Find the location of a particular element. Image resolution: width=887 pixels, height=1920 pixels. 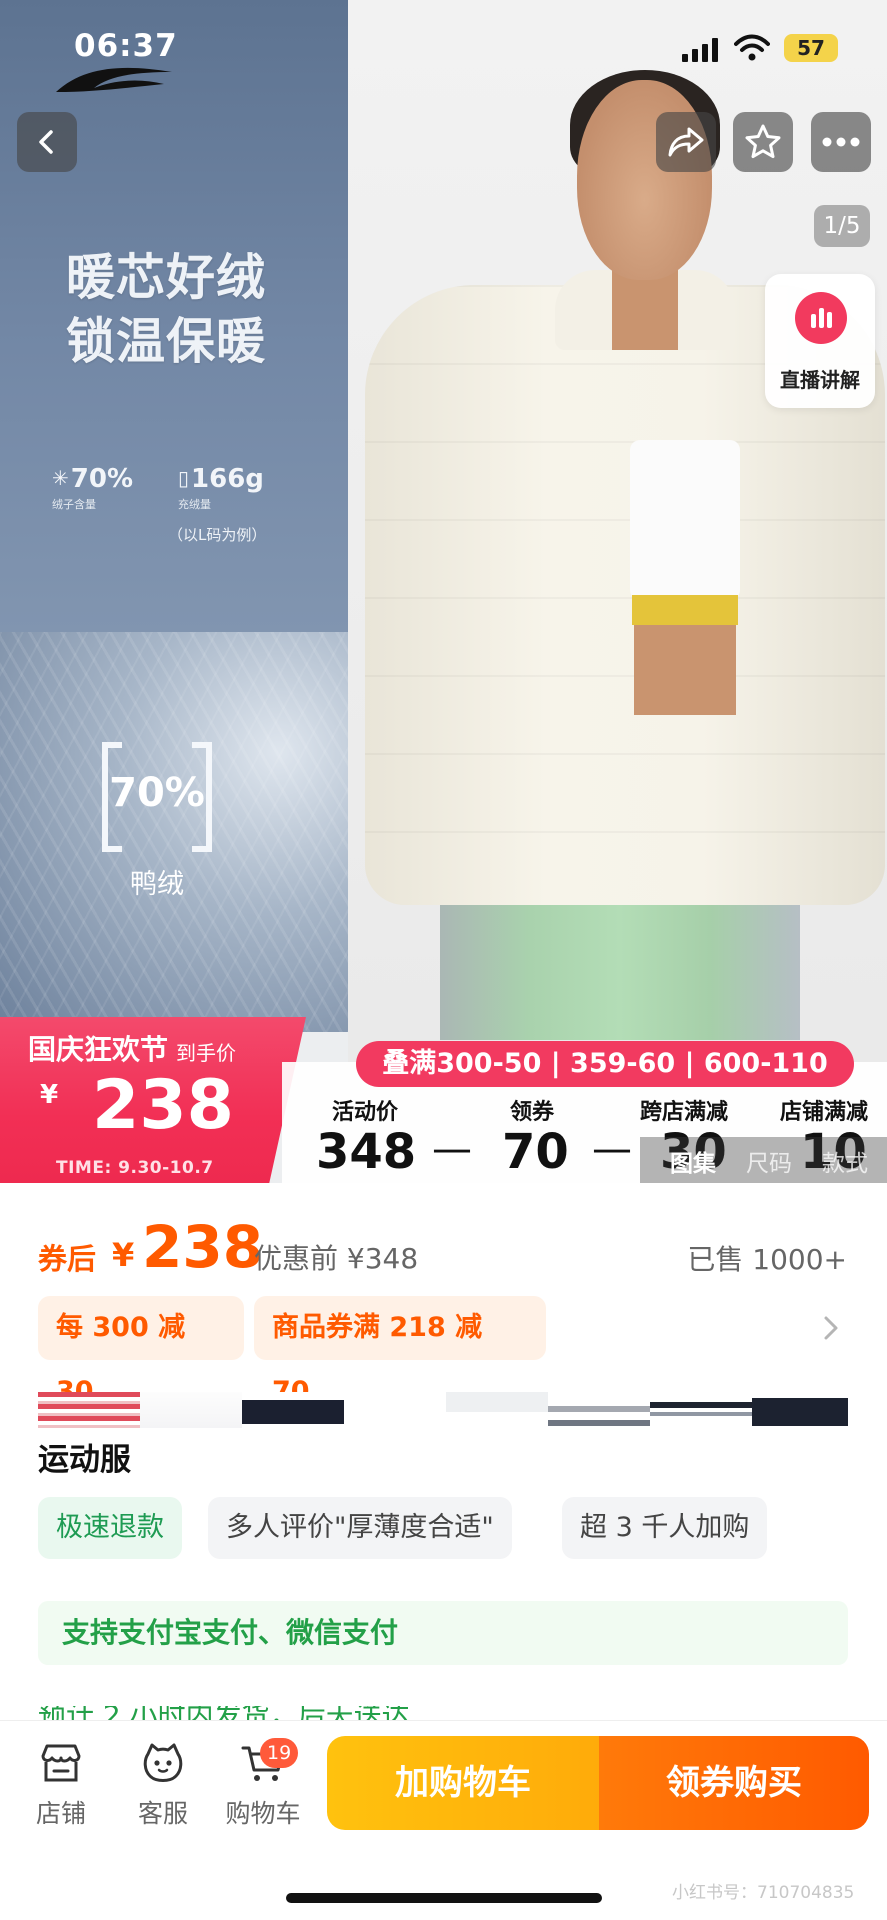

down-label: 鸭绒 is located at coordinates (157, 884).